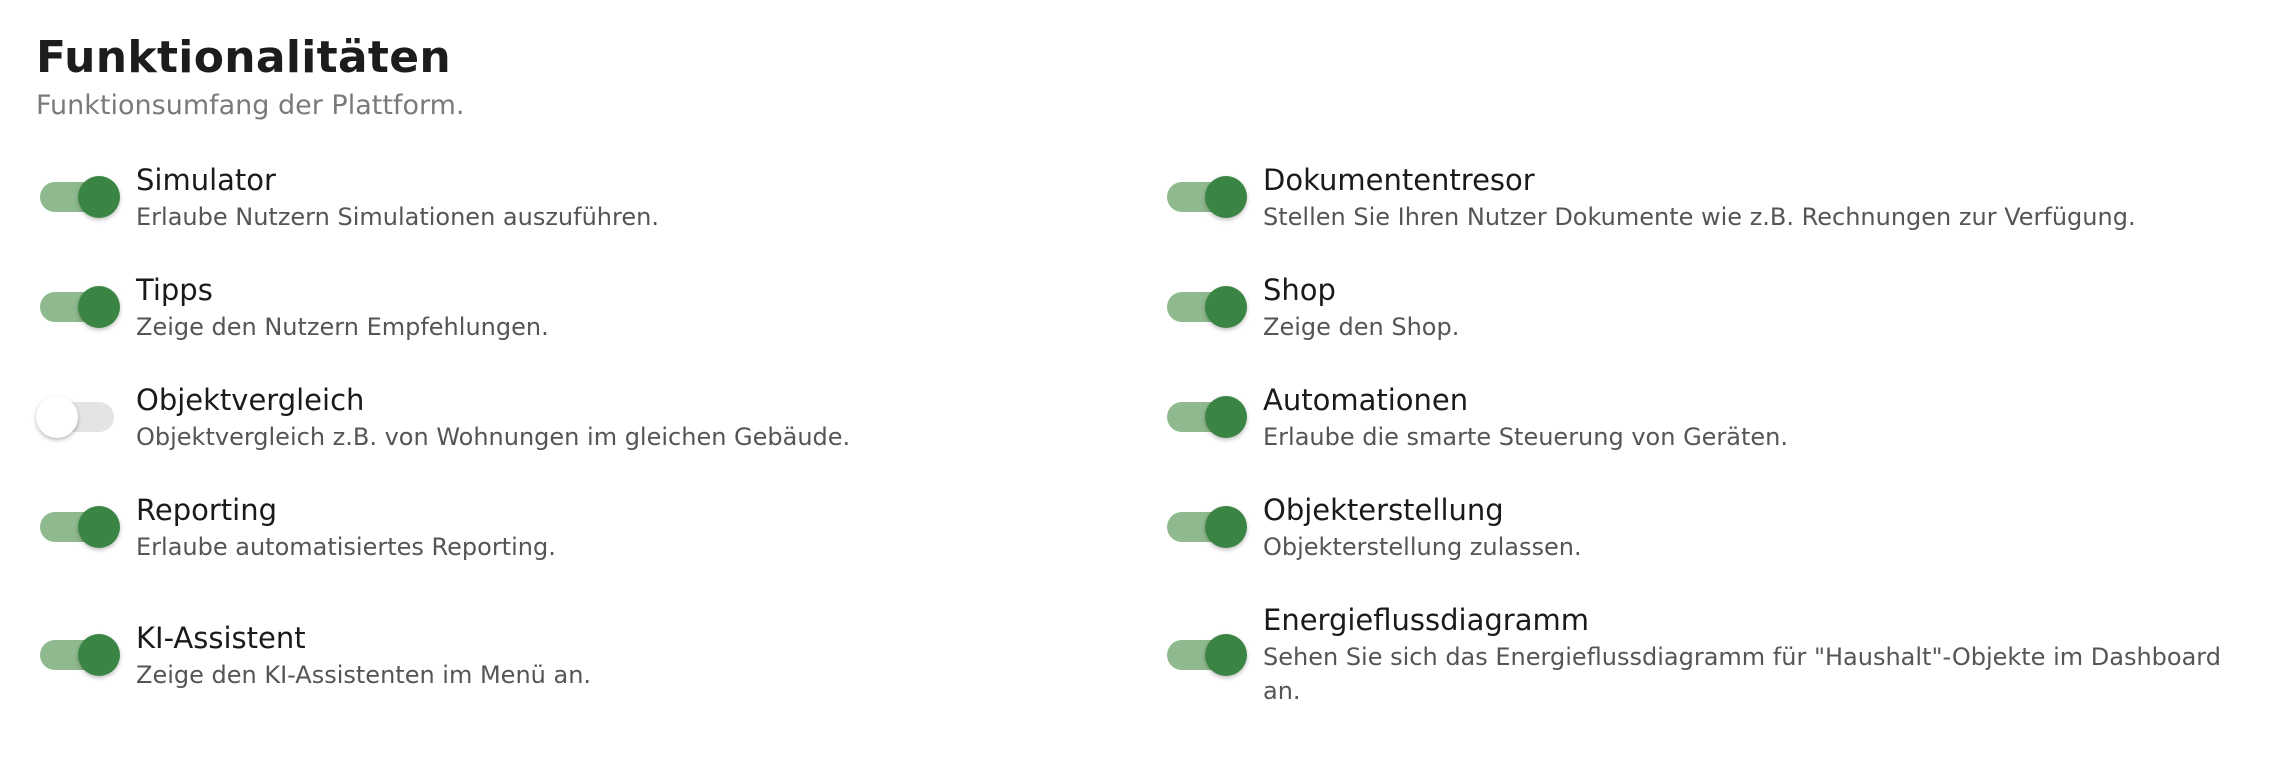 This screenshot has height=768, width=2286. I want to click on ki-assistent-toggle, so click(80, 655).